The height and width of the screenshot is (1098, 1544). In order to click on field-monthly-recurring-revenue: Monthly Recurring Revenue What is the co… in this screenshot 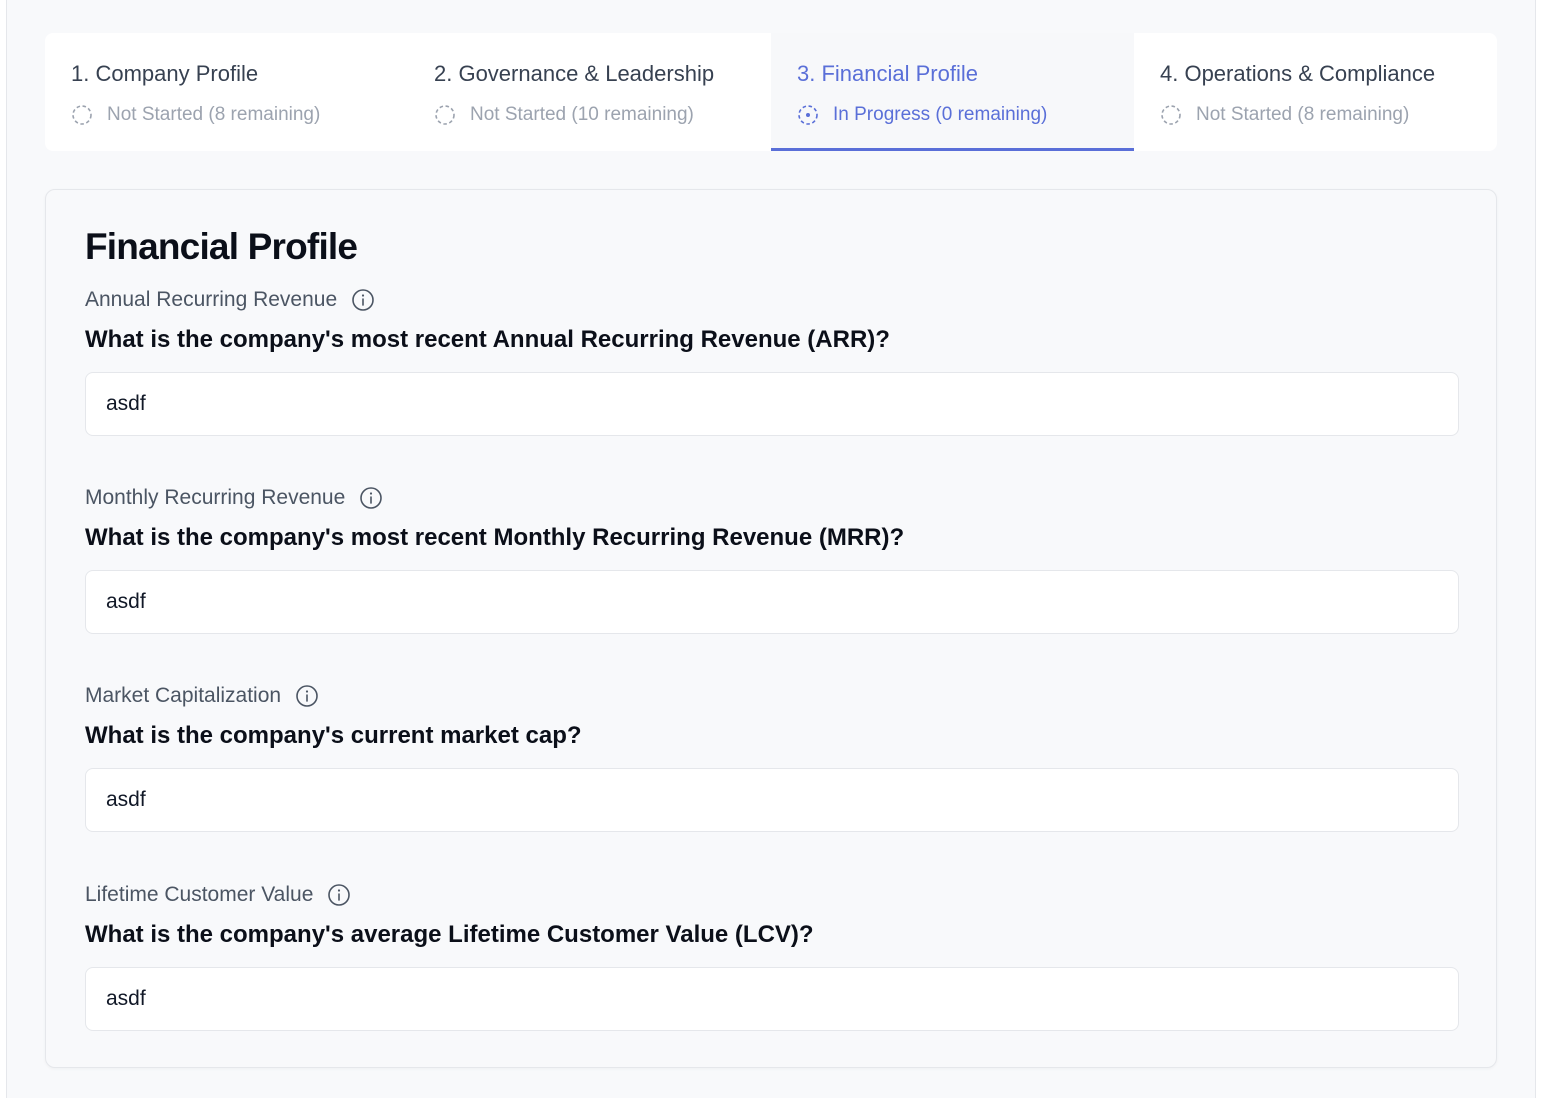, I will do `click(772, 559)`.